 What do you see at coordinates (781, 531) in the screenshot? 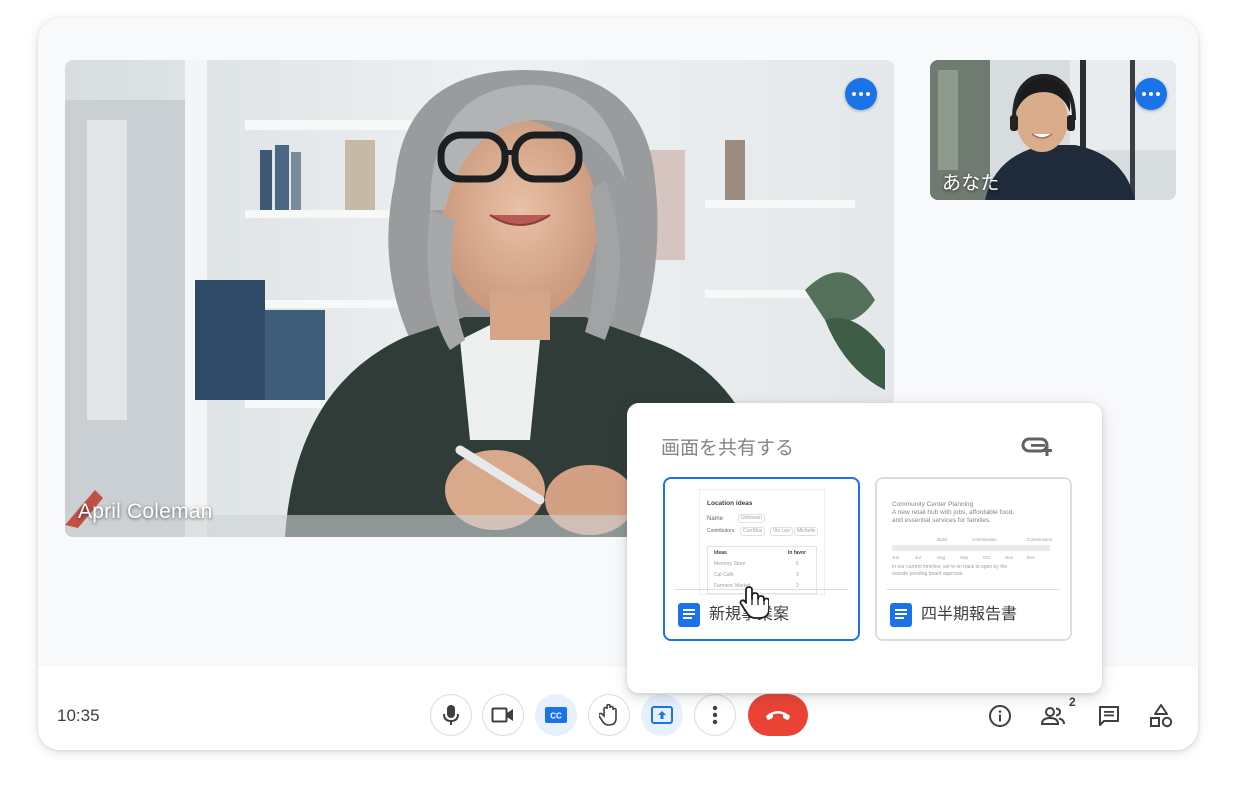
I see `preview-chip: Vin Lee` at bounding box center [781, 531].